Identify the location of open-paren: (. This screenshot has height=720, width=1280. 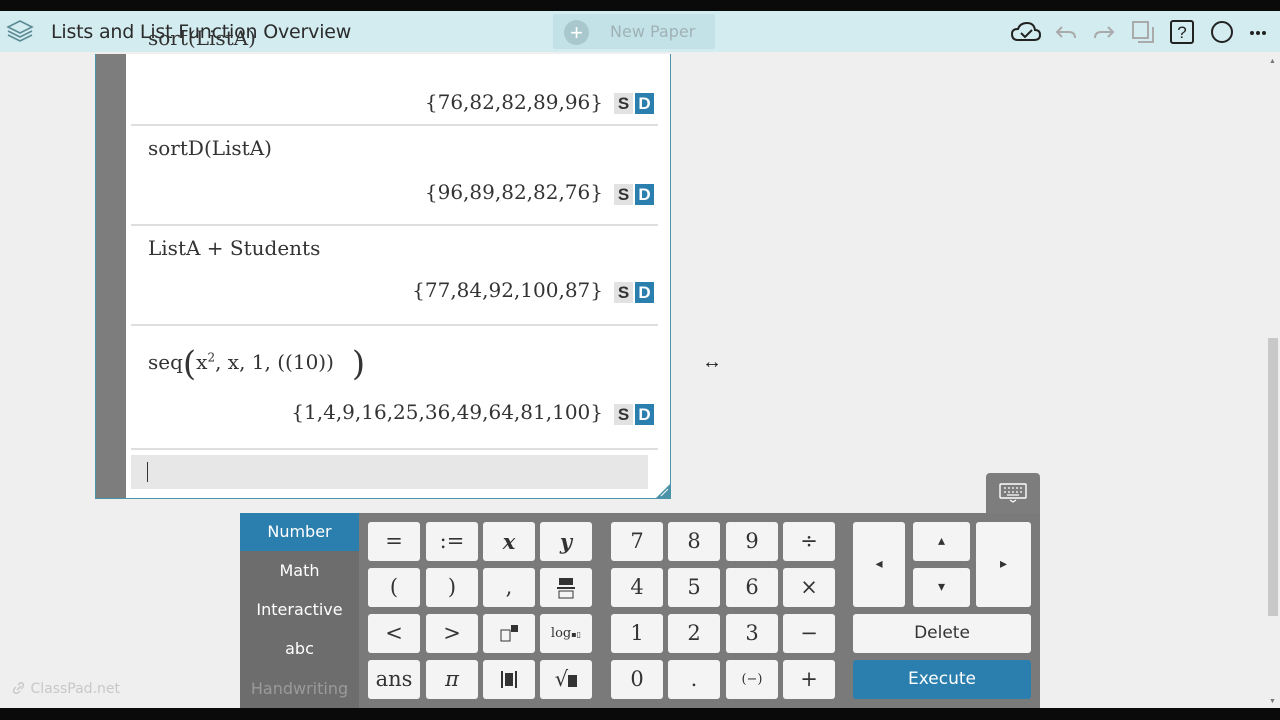
(189, 364).